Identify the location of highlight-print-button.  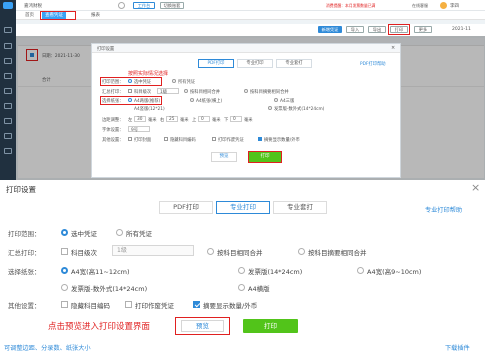
(399, 29).